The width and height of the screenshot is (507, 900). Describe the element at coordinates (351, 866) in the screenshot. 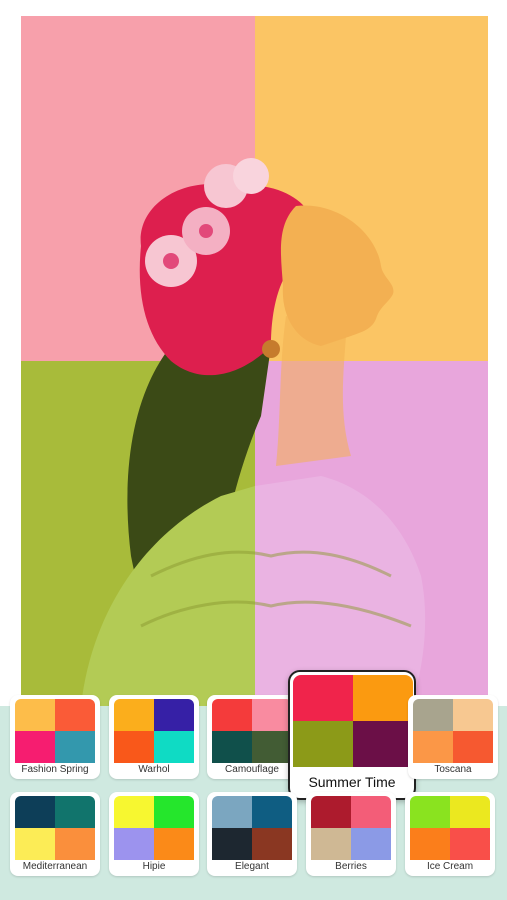

I see `palette-label: Berries` at that location.